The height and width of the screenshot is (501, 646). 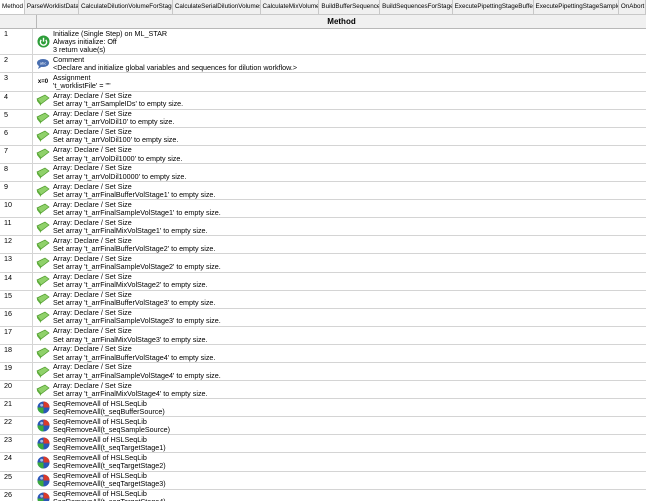 I want to click on tab-buildsequencesforstage: BuildSequencesForStage, so click(x=416, y=7).